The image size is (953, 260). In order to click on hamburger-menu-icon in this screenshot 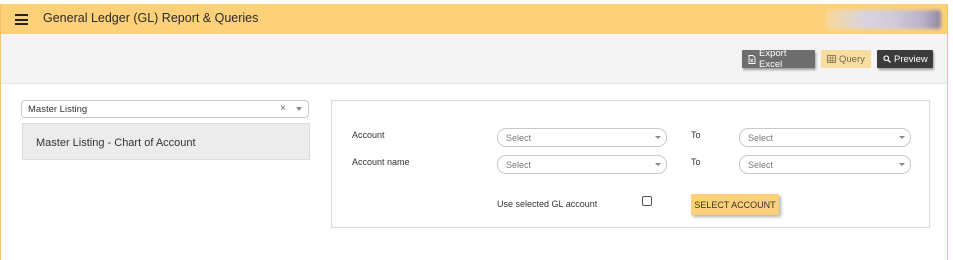, I will do `click(21, 19)`.